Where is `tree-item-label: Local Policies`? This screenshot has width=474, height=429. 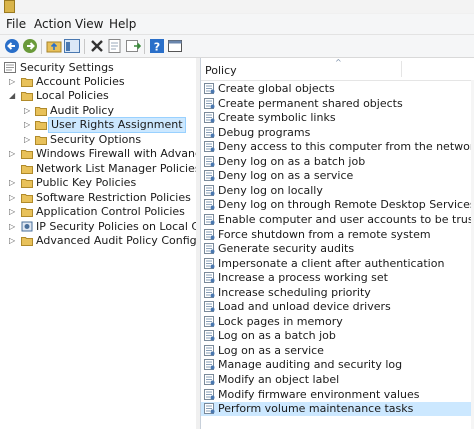 tree-item-label: Local Policies is located at coordinates (72, 95).